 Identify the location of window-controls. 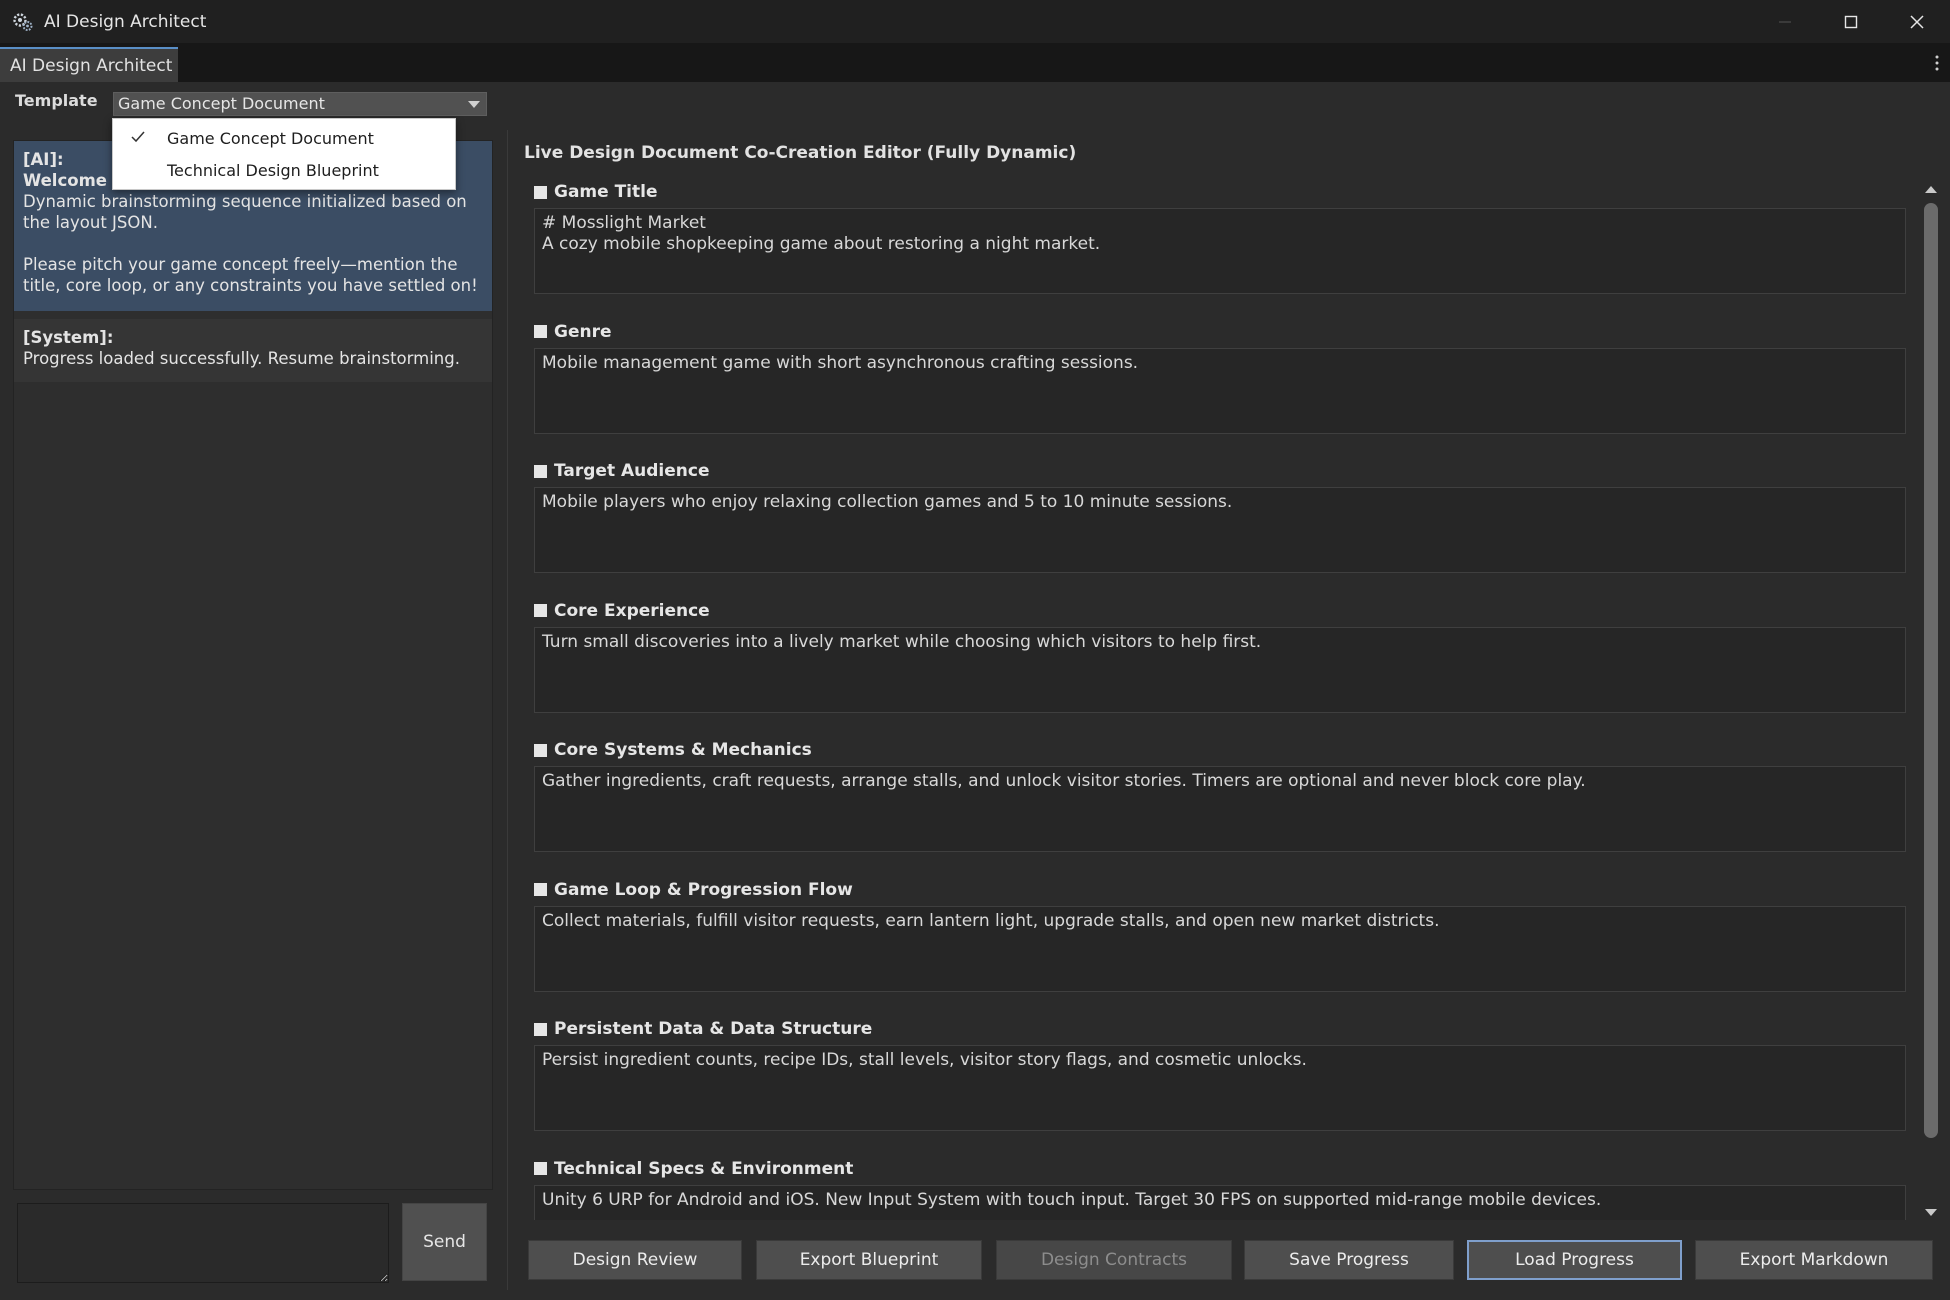
(1851, 21).